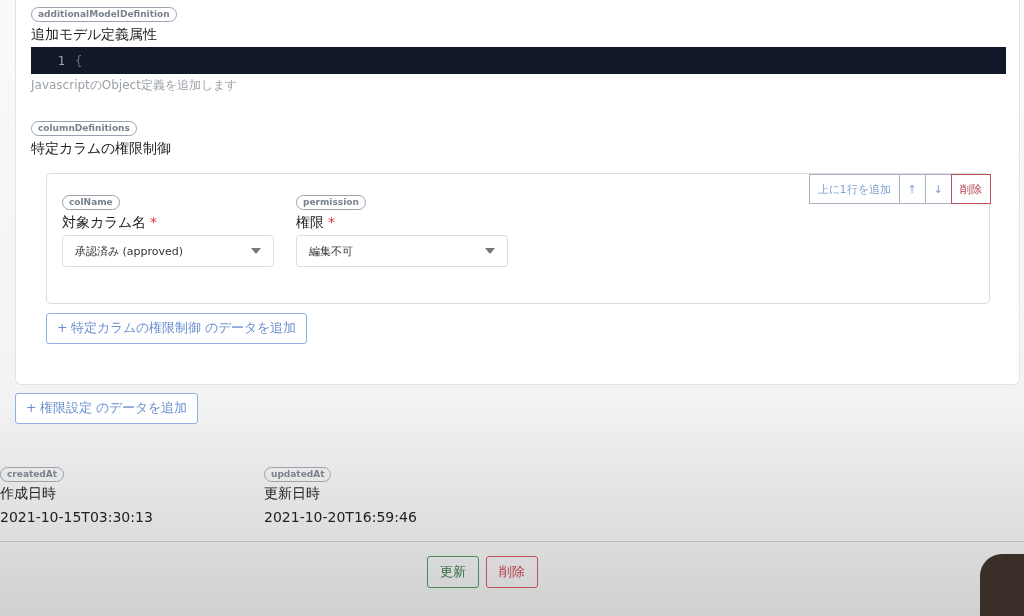 The width and height of the screenshot is (1024, 616). Describe the element at coordinates (28, 494) in the screenshot. I see `field-label: 作成日時` at that location.